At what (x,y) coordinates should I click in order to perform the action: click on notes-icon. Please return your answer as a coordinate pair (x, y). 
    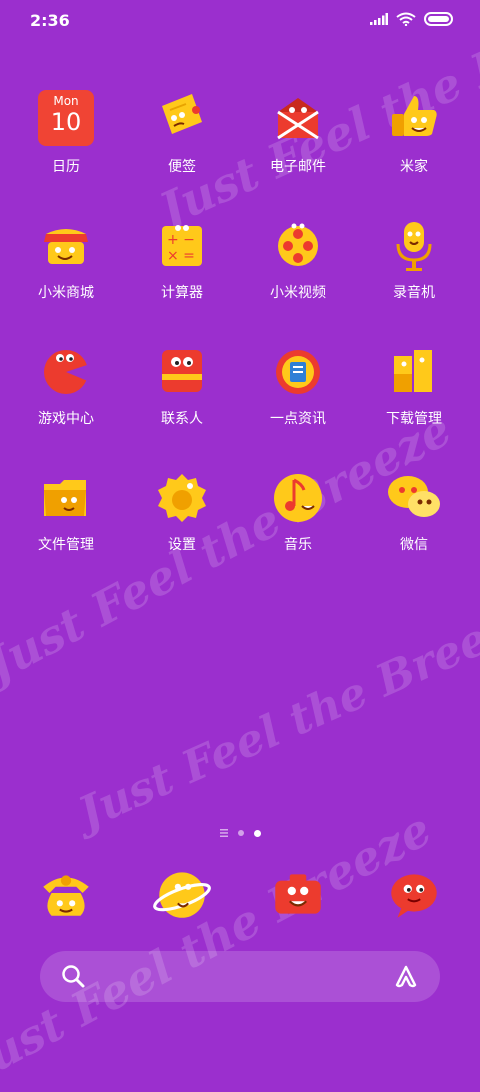
    Looking at the image, I should click on (182, 114).